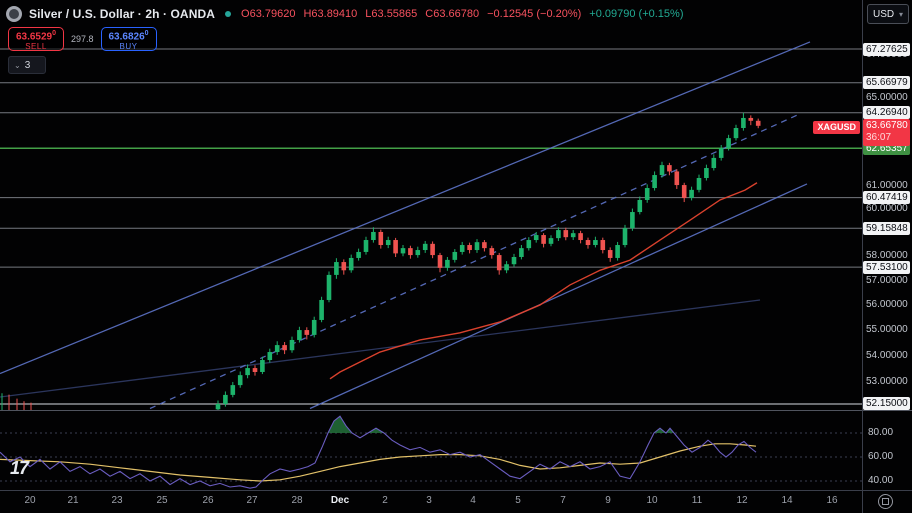 The image size is (912, 513). I want to click on sell-price: 63.6529, so click(34, 37).